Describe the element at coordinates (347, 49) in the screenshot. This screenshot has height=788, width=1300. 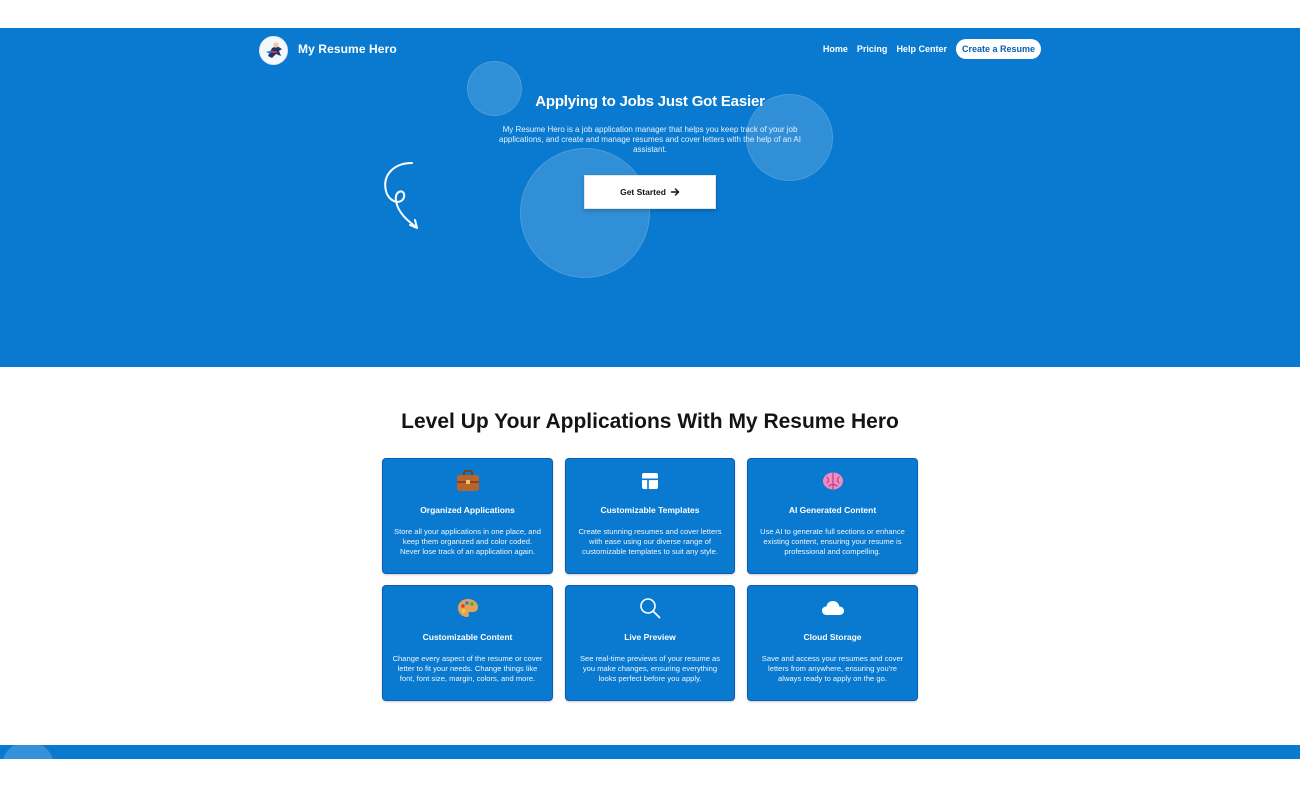
I see `brand-name: My Resume Hero` at that location.